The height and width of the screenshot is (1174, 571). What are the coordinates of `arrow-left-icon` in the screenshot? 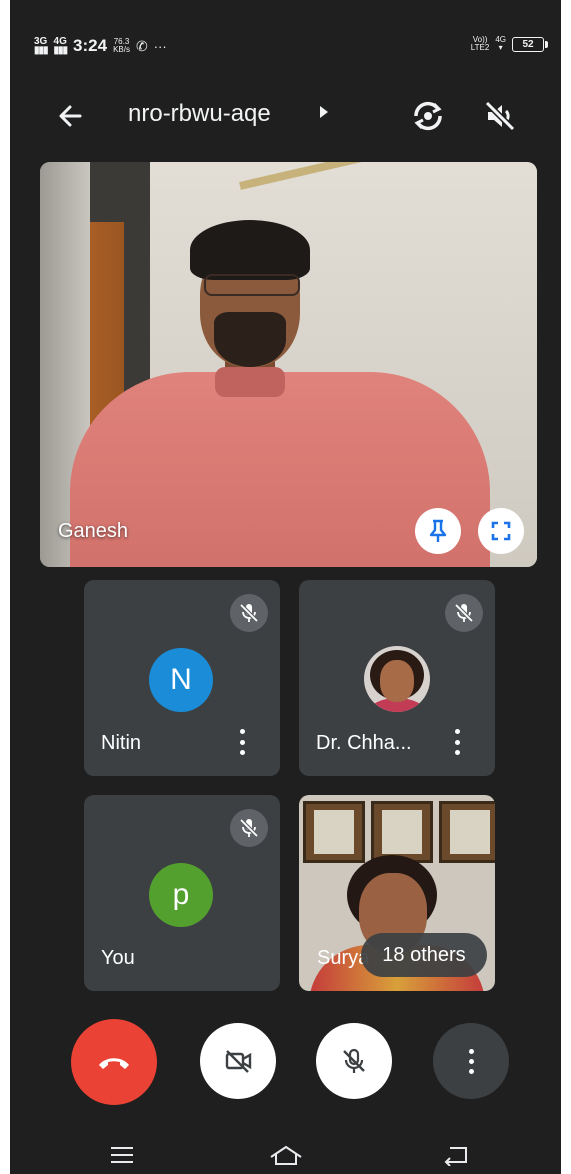 It's located at (70, 116).